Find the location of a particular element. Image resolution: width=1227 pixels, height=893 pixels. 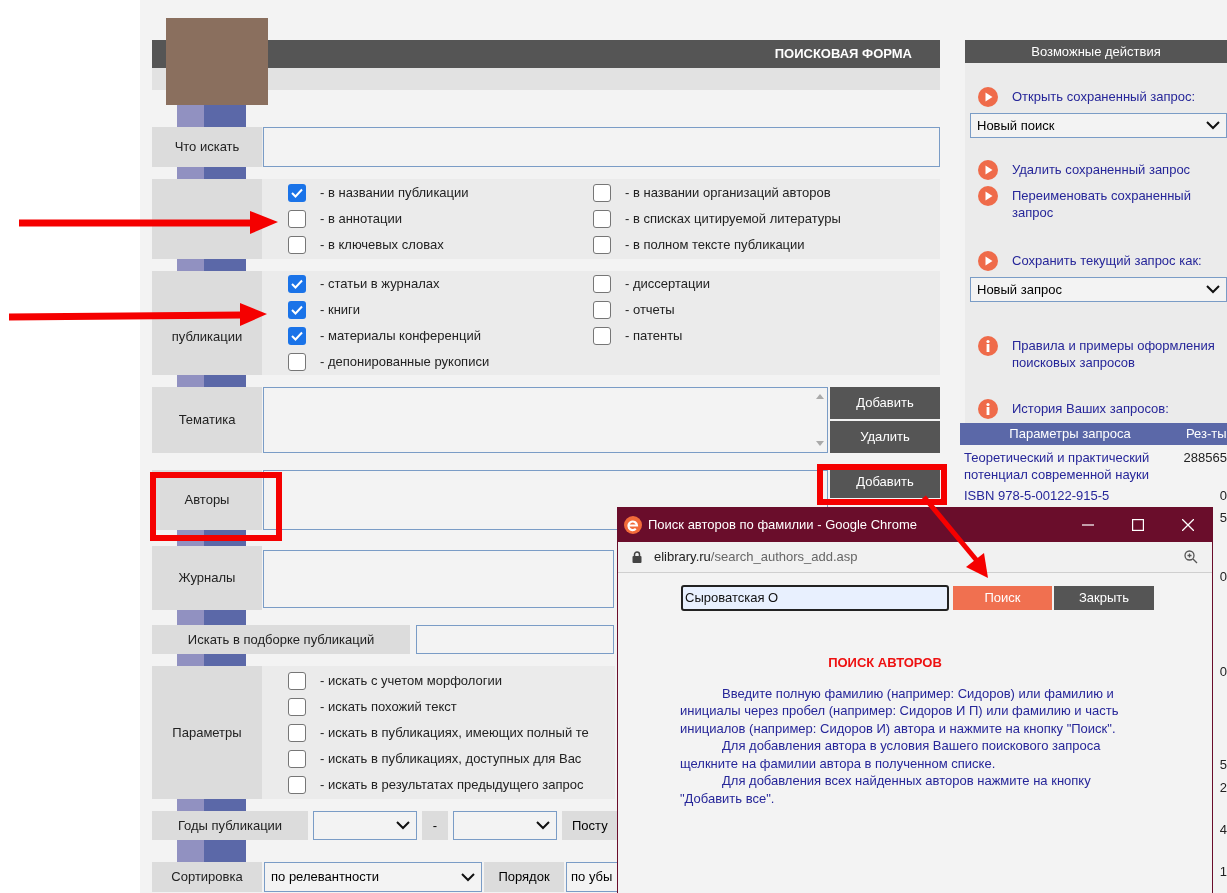

checkbox-label: - депонированные рукописи is located at coordinates (405, 362).